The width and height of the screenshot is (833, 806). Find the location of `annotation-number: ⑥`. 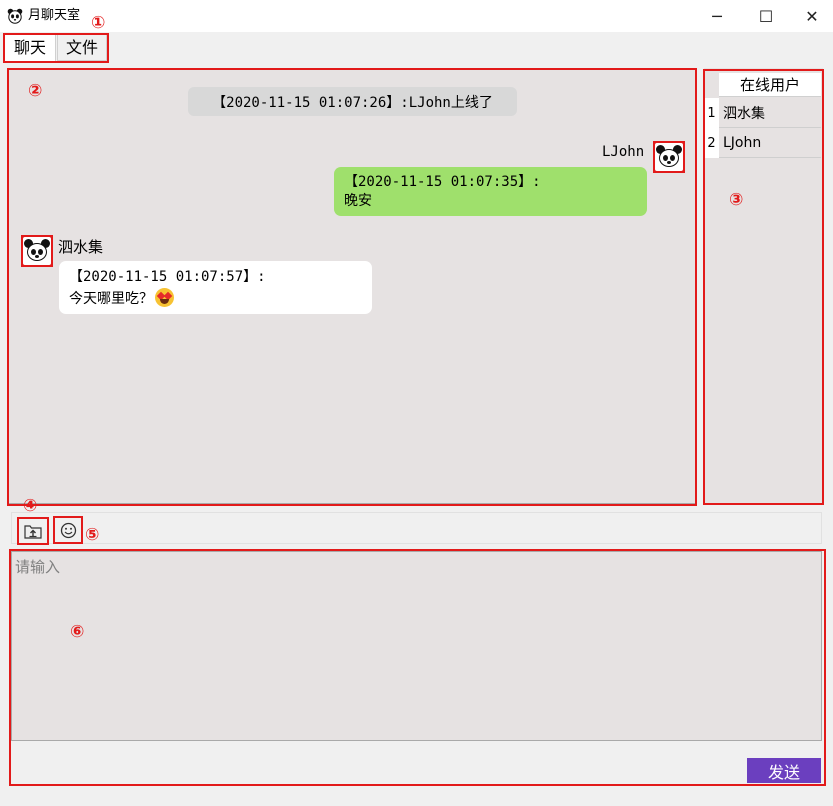

annotation-number: ⑥ is located at coordinates (77, 632).